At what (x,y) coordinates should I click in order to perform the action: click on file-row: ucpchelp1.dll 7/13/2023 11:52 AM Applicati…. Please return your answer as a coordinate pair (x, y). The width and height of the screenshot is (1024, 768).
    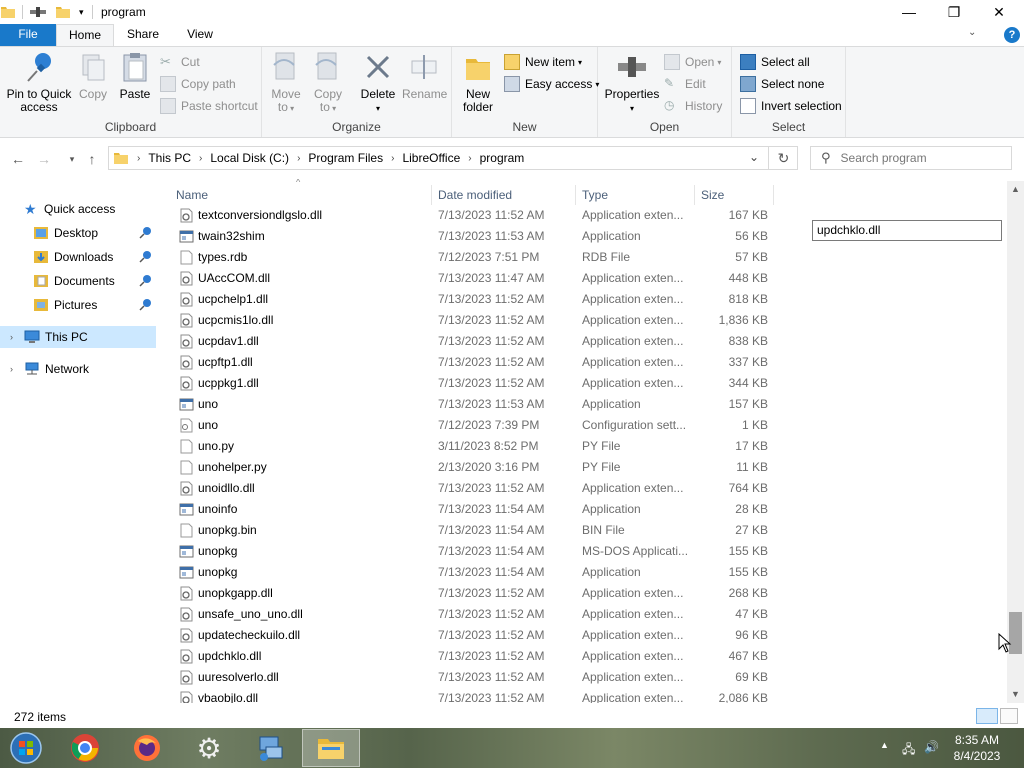
    Looking at the image, I should click on (480, 299).